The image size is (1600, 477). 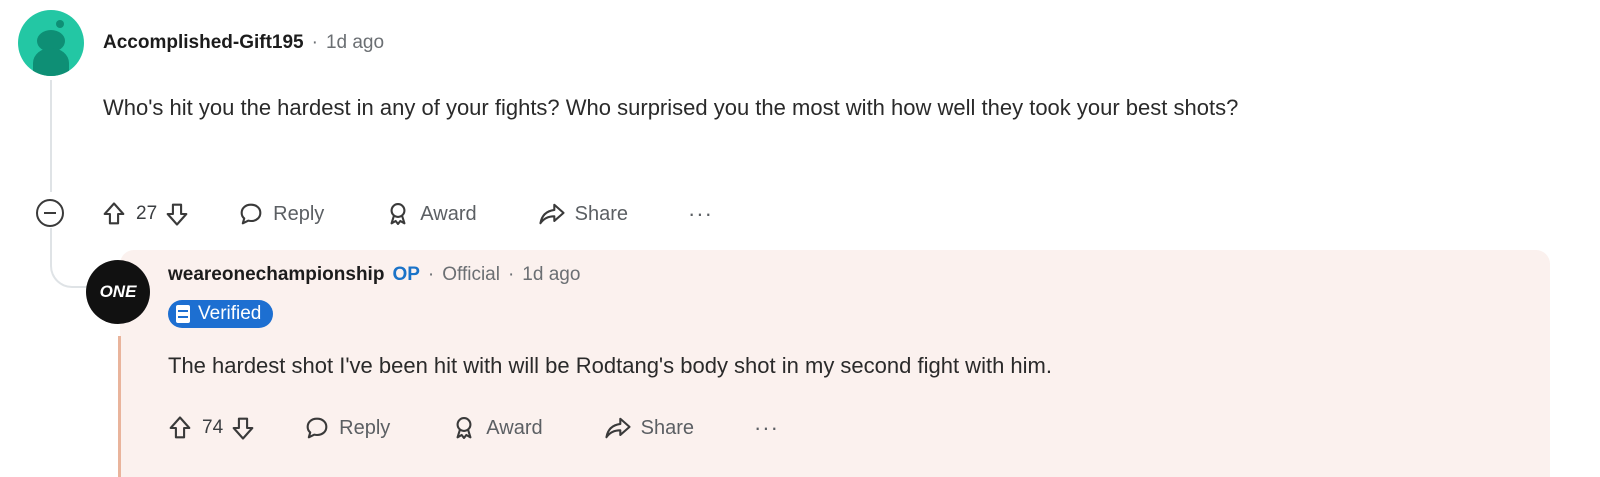 I want to click on vote-count: 27, so click(x=147, y=213).